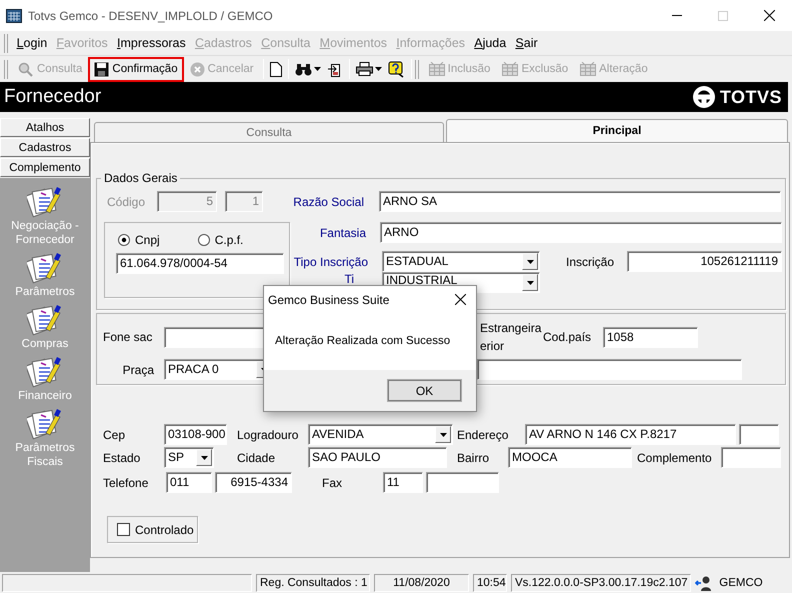 The width and height of the screenshot is (792, 593). I want to click on status-text: Vs.122.0.0.0-SP3.00.17.19c2.107, so click(601, 583).